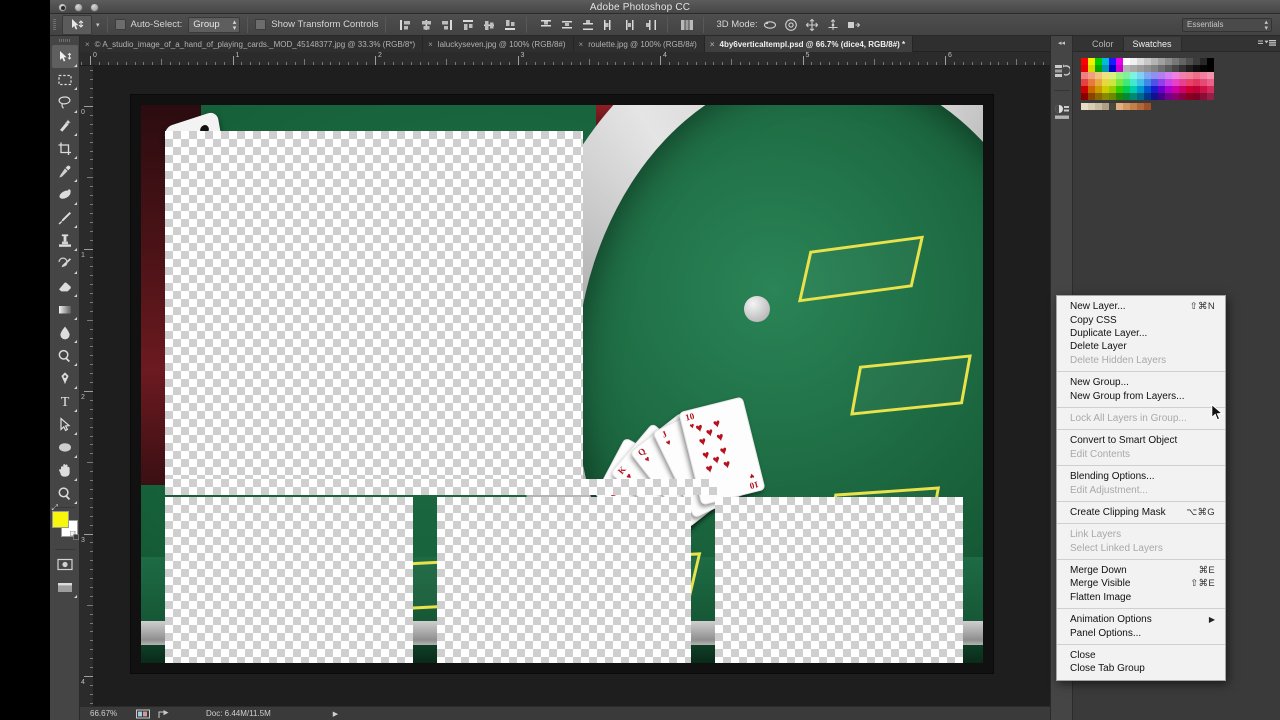 The height and width of the screenshot is (720, 1280). Describe the element at coordinates (98, 25) in the screenshot. I see `tool-preset-chevron-icon: ▾` at that location.